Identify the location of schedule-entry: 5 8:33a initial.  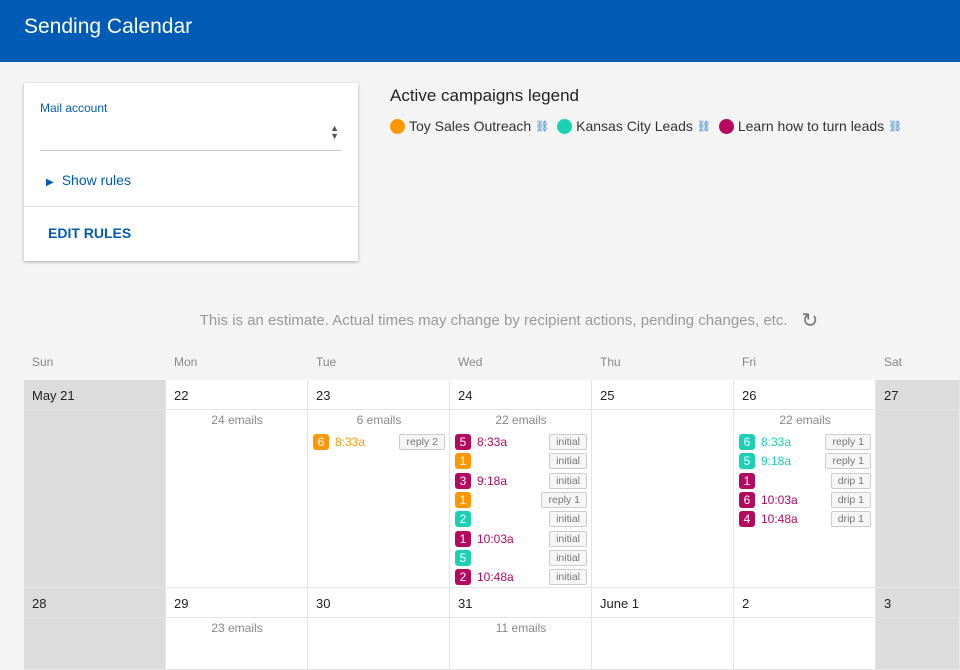
(521, 442).